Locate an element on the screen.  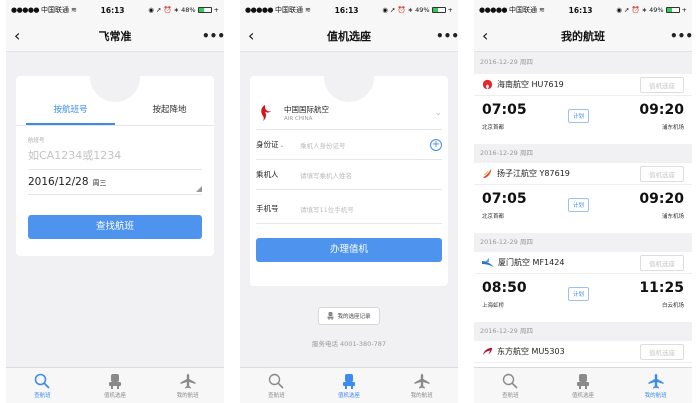
page-title: 我的航班 is located at coordinates (583, 36).